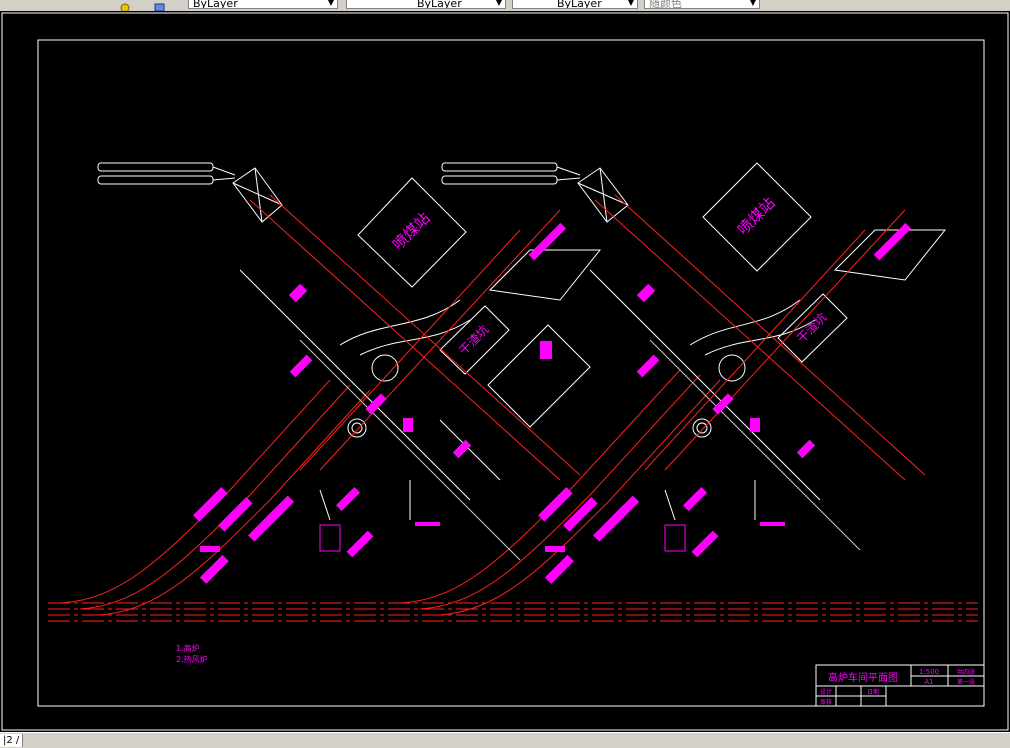  Describe the element at coordinates (411, 231) in the screenshot. I see `left-coal-station-label: 喷煤站` at that location.